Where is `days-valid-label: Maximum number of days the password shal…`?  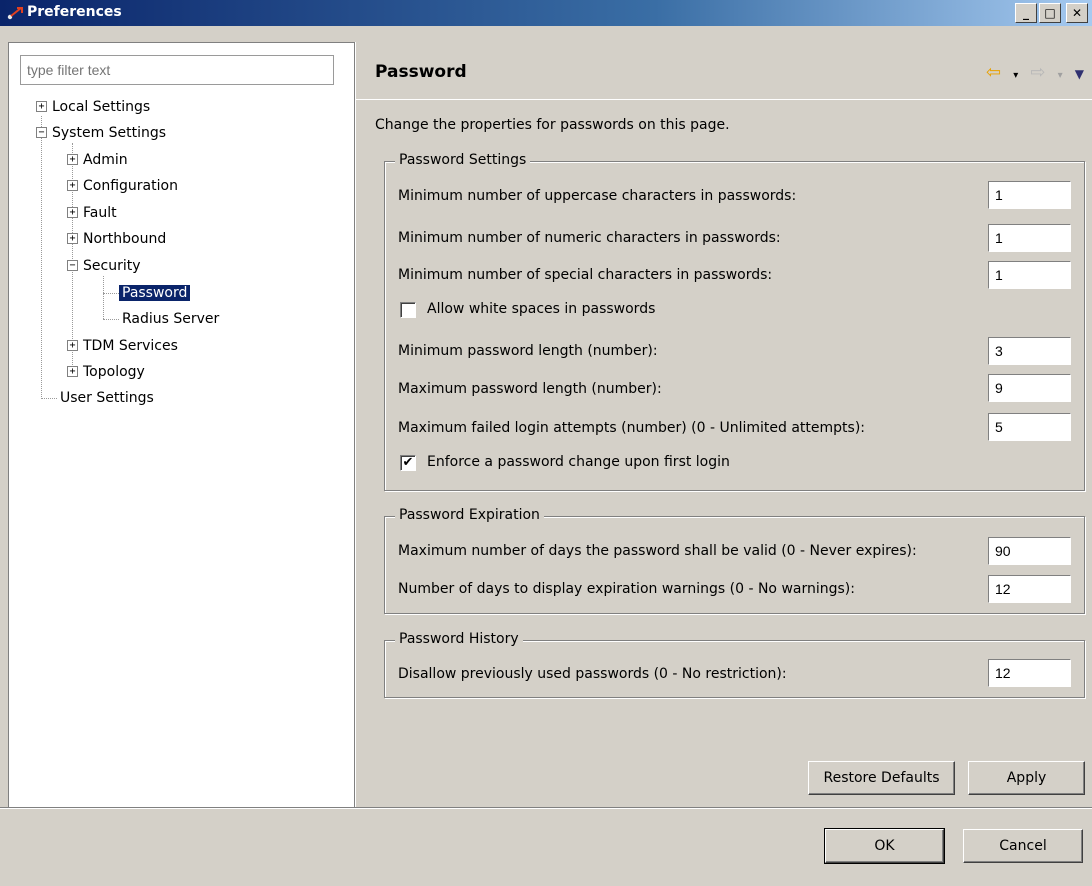 days-valid-label: Maximum number of days the password shal… is located at coordinates (657, 551).